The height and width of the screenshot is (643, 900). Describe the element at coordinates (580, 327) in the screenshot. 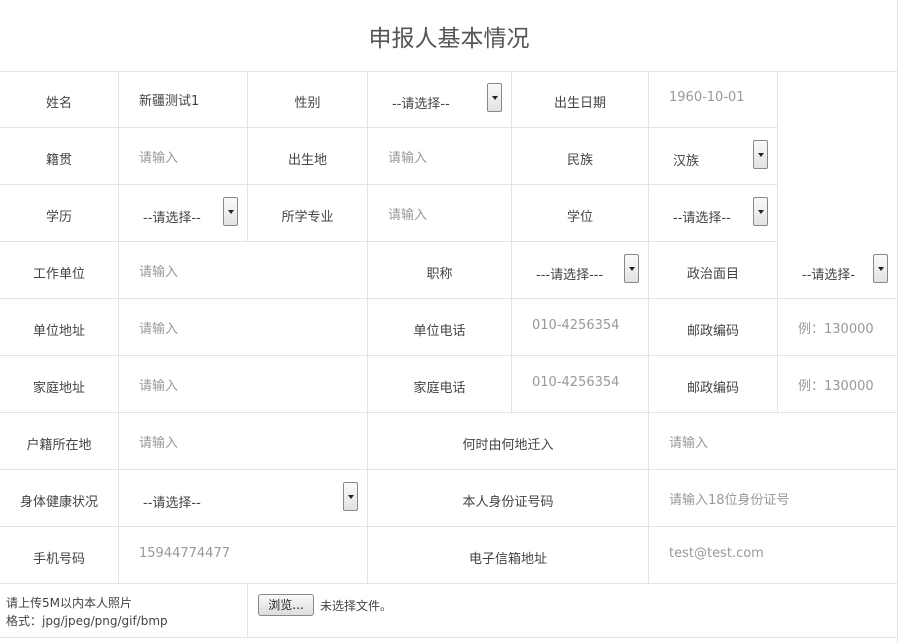

I see `work-phone-input: 010-4256354` at that location.